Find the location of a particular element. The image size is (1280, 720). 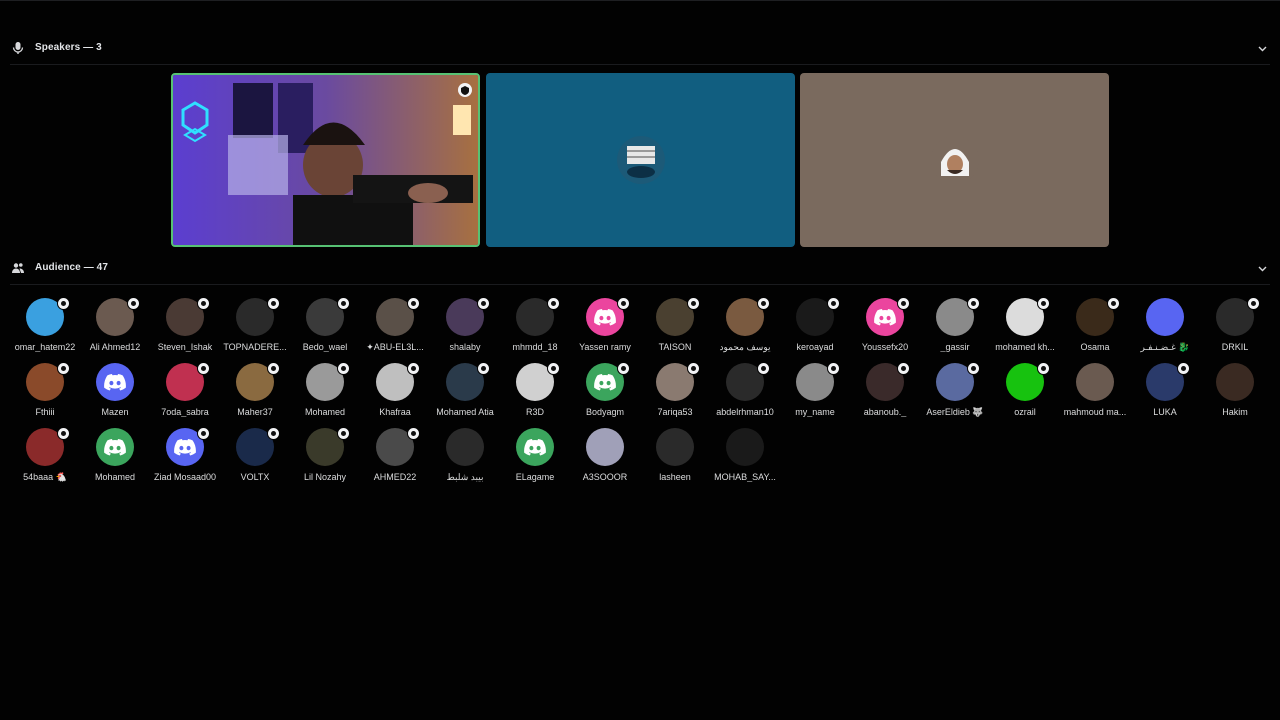

audience-member: ELagame is located at coordinates (535, 453).